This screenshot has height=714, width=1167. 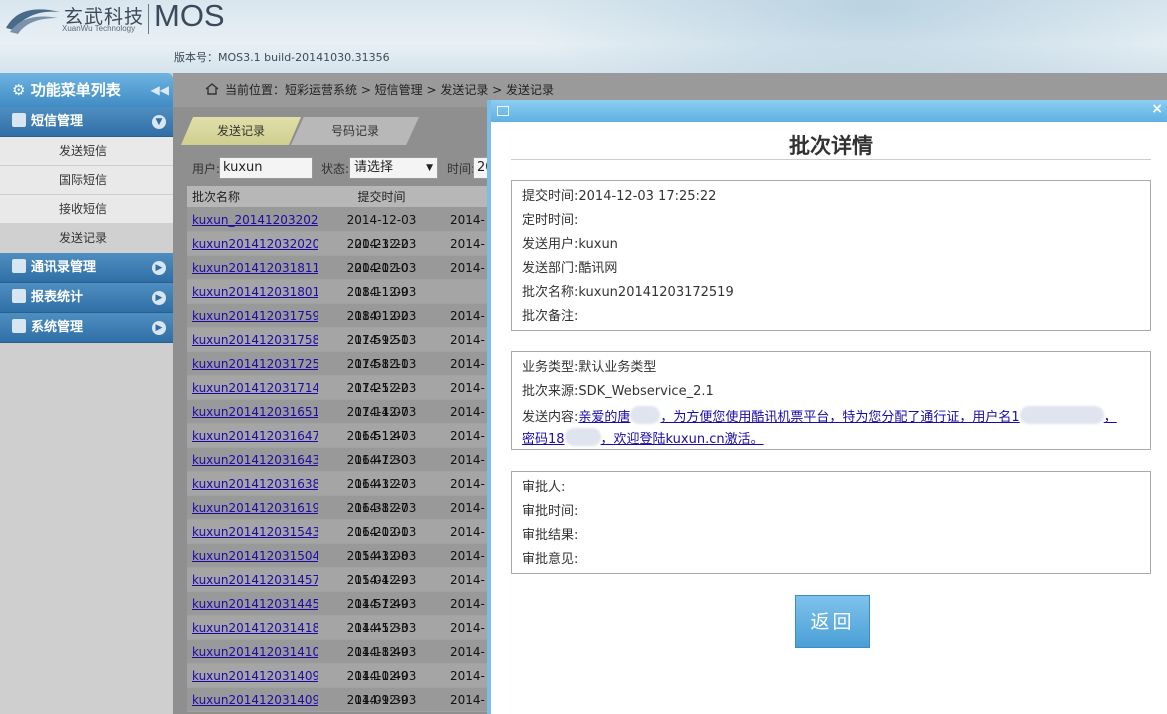 What do you see at coordinates (381, 232) in the screenshot?
I see `submit-time-cell: 2014-12-03 20:23:22` at bounding box center [381, 232].